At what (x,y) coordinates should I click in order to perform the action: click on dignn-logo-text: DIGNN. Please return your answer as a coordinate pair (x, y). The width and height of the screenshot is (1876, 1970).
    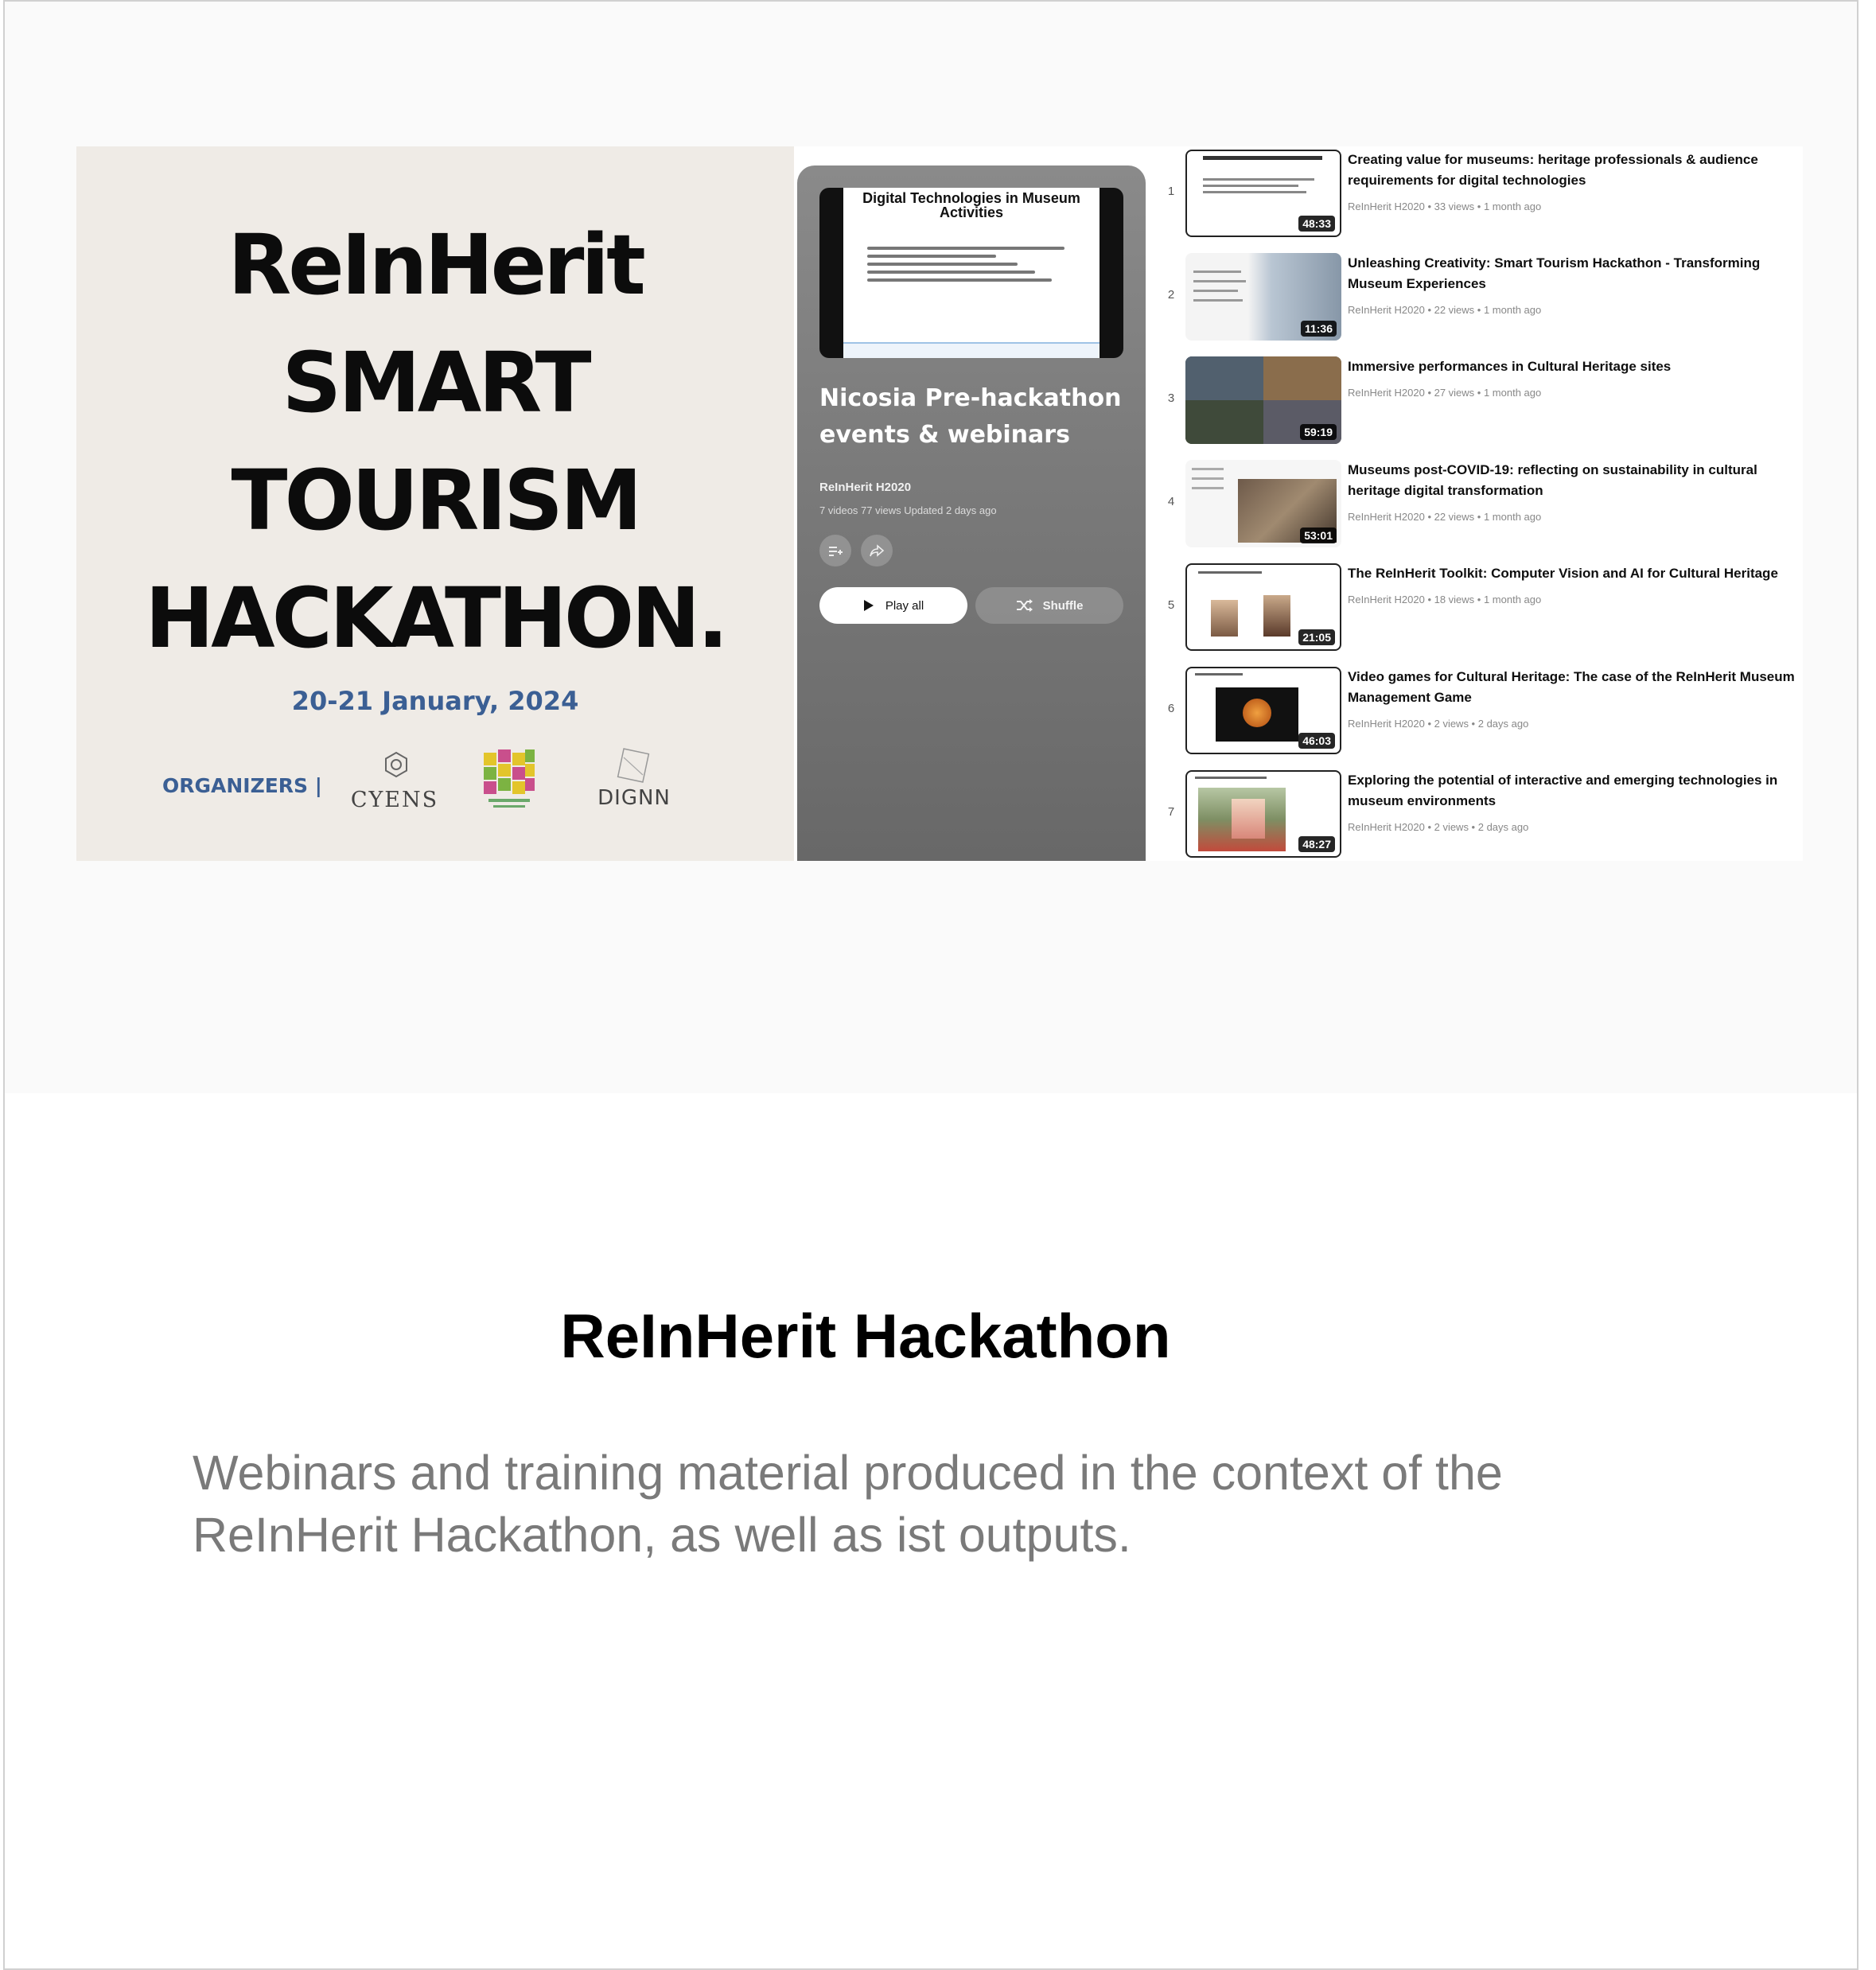
    Looking at the image, I should click on (634, 798).